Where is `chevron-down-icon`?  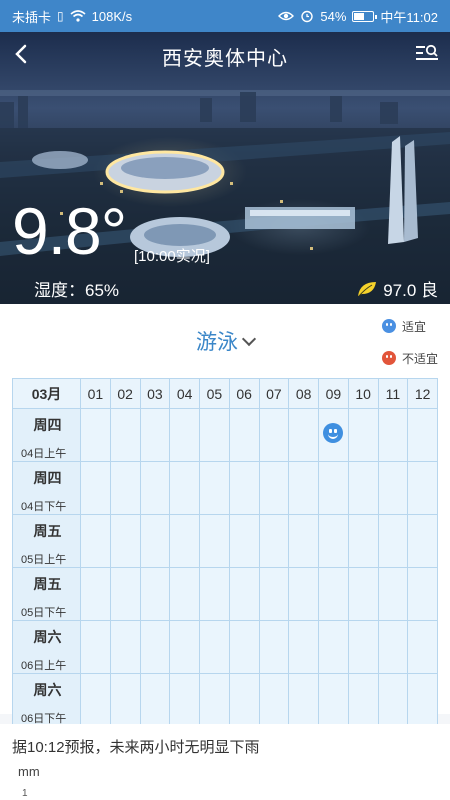
chevron-down-icon is located at coordinates (249, 339).